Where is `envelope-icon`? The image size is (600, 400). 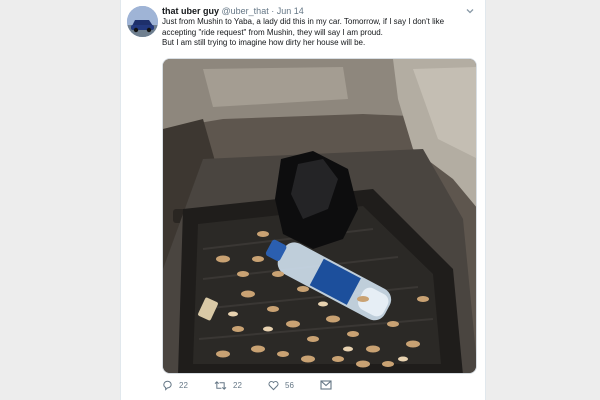 envelope-icon is located at coordinates (326, 385).